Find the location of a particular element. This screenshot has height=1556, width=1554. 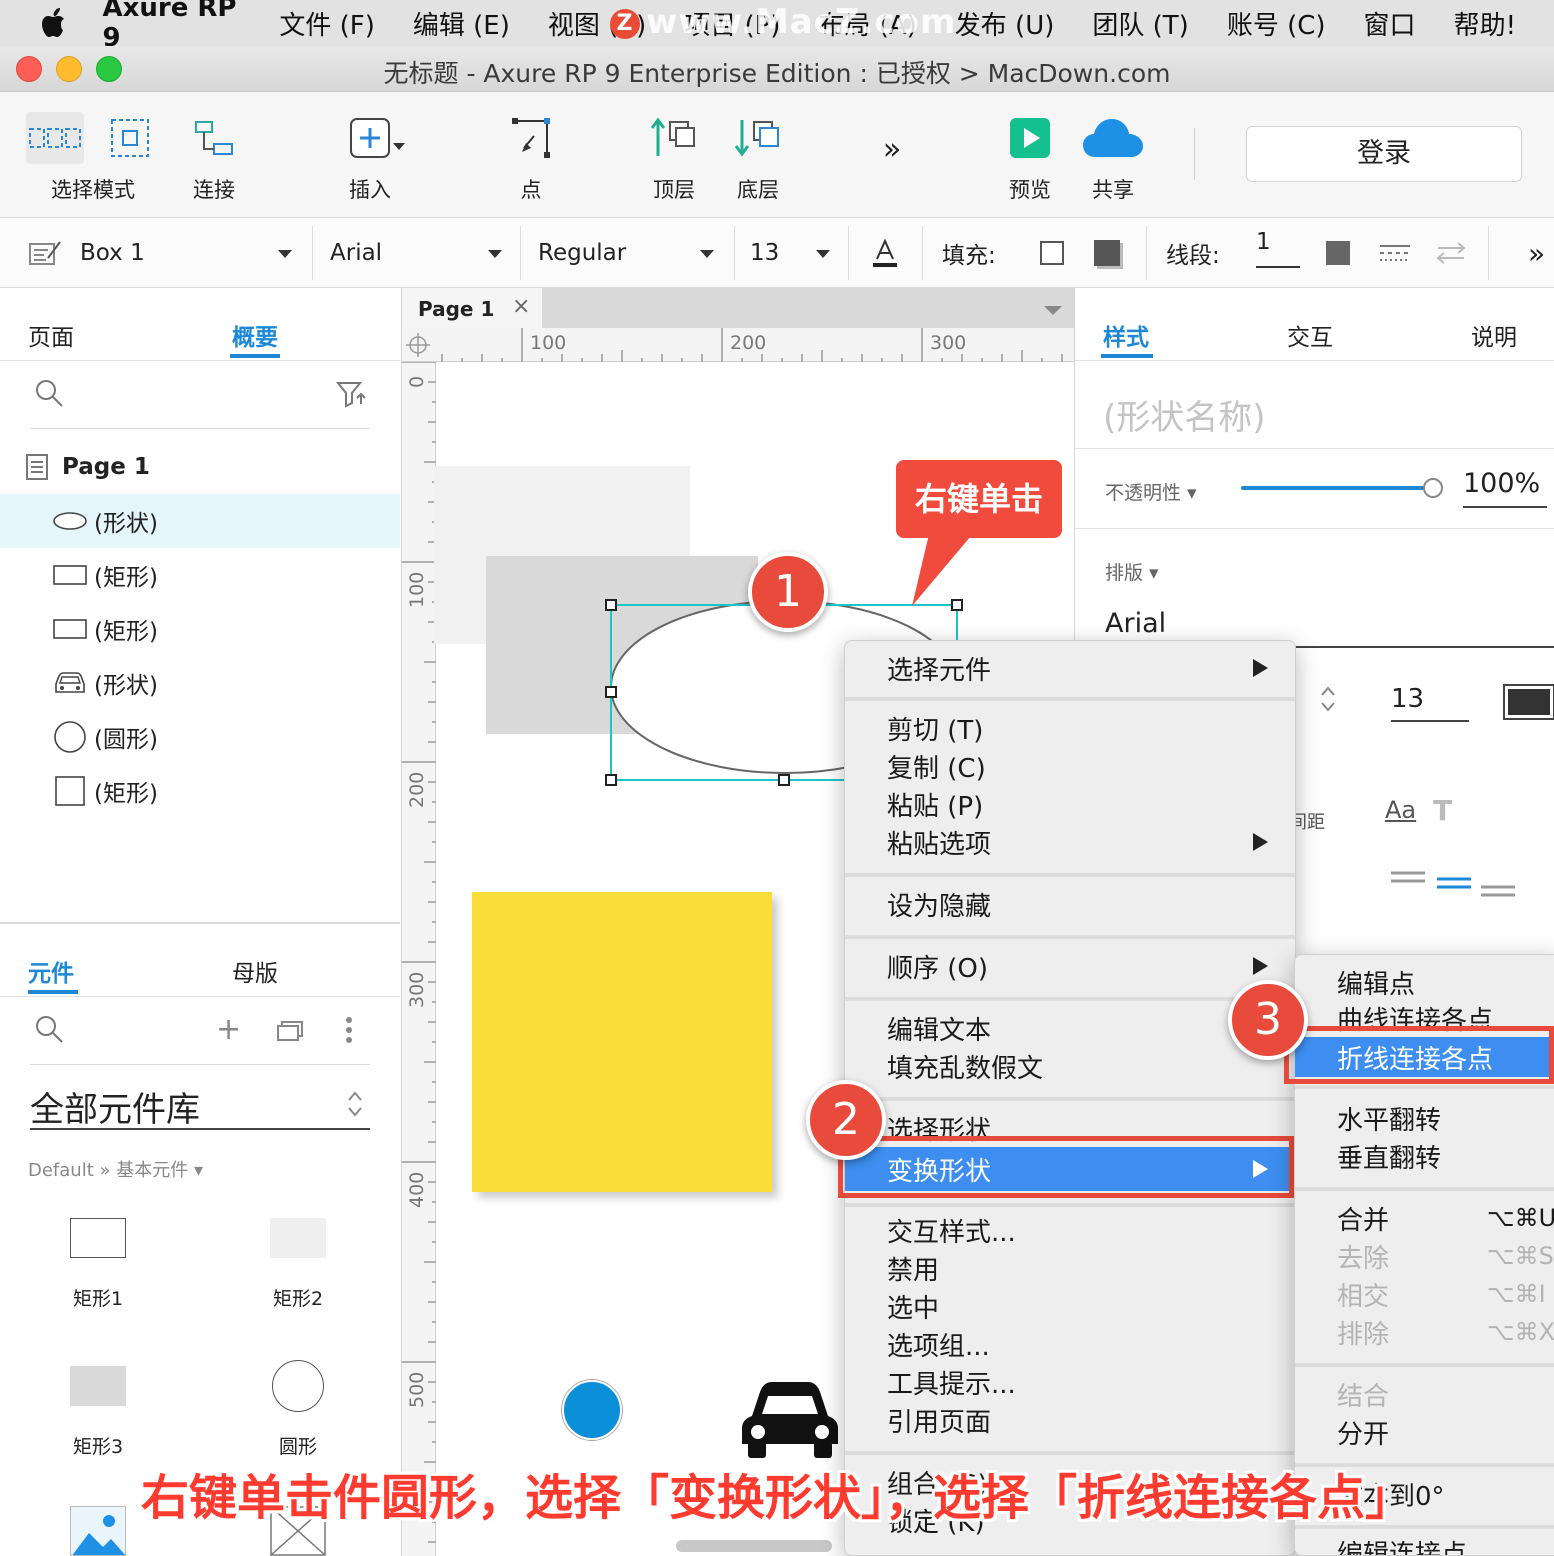

canvas-blue-circle is located at coordinates (592, 1410).